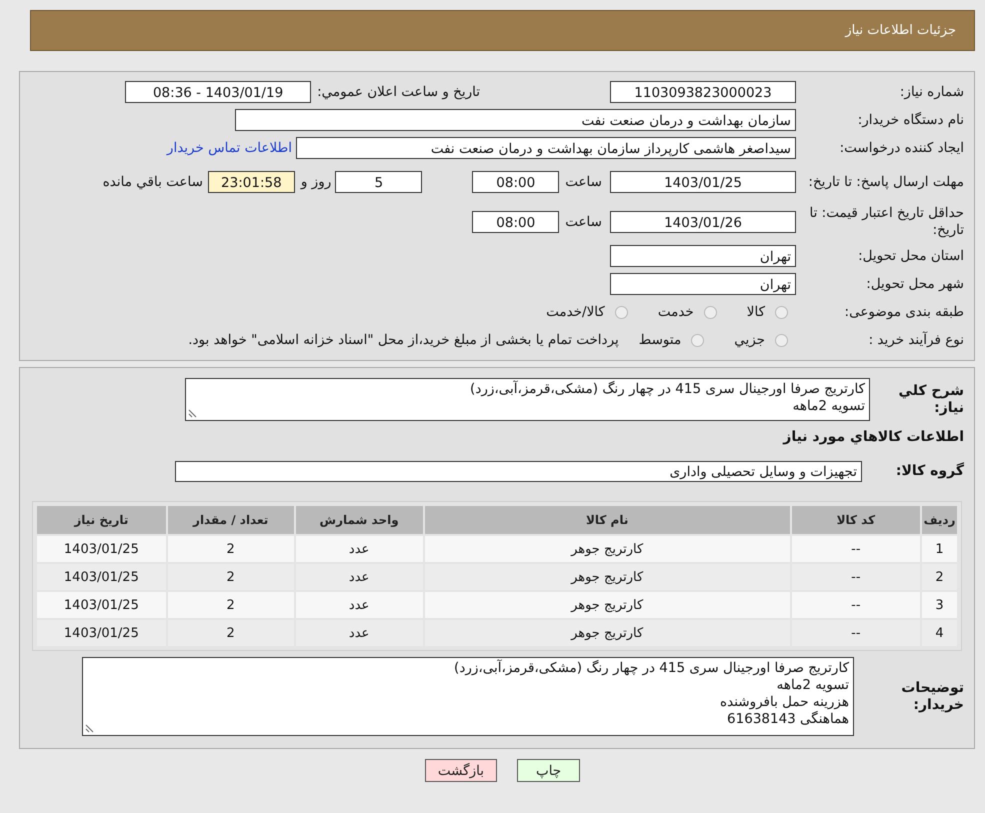 The width and height of the screenshot is (985, 813). Describe the element at coordinates (911, 256) in the screenshot. I see `field-label: استان محل تحویل:` at that location.